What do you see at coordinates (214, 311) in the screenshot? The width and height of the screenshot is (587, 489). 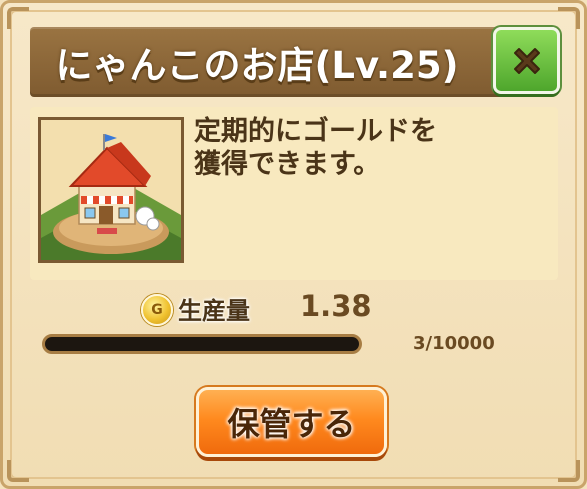 I see `production-label: 生産量` at bounding box center [214, 311].